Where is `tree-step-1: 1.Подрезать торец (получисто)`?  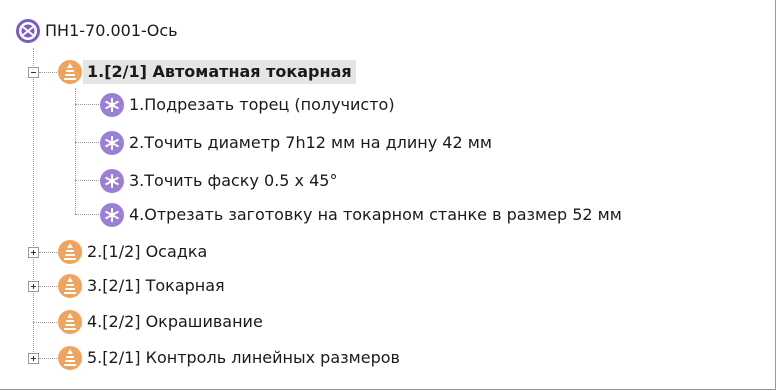 tree-step-1: 1.Подрезать торец (получисто) is located at coordinates (249, 105).